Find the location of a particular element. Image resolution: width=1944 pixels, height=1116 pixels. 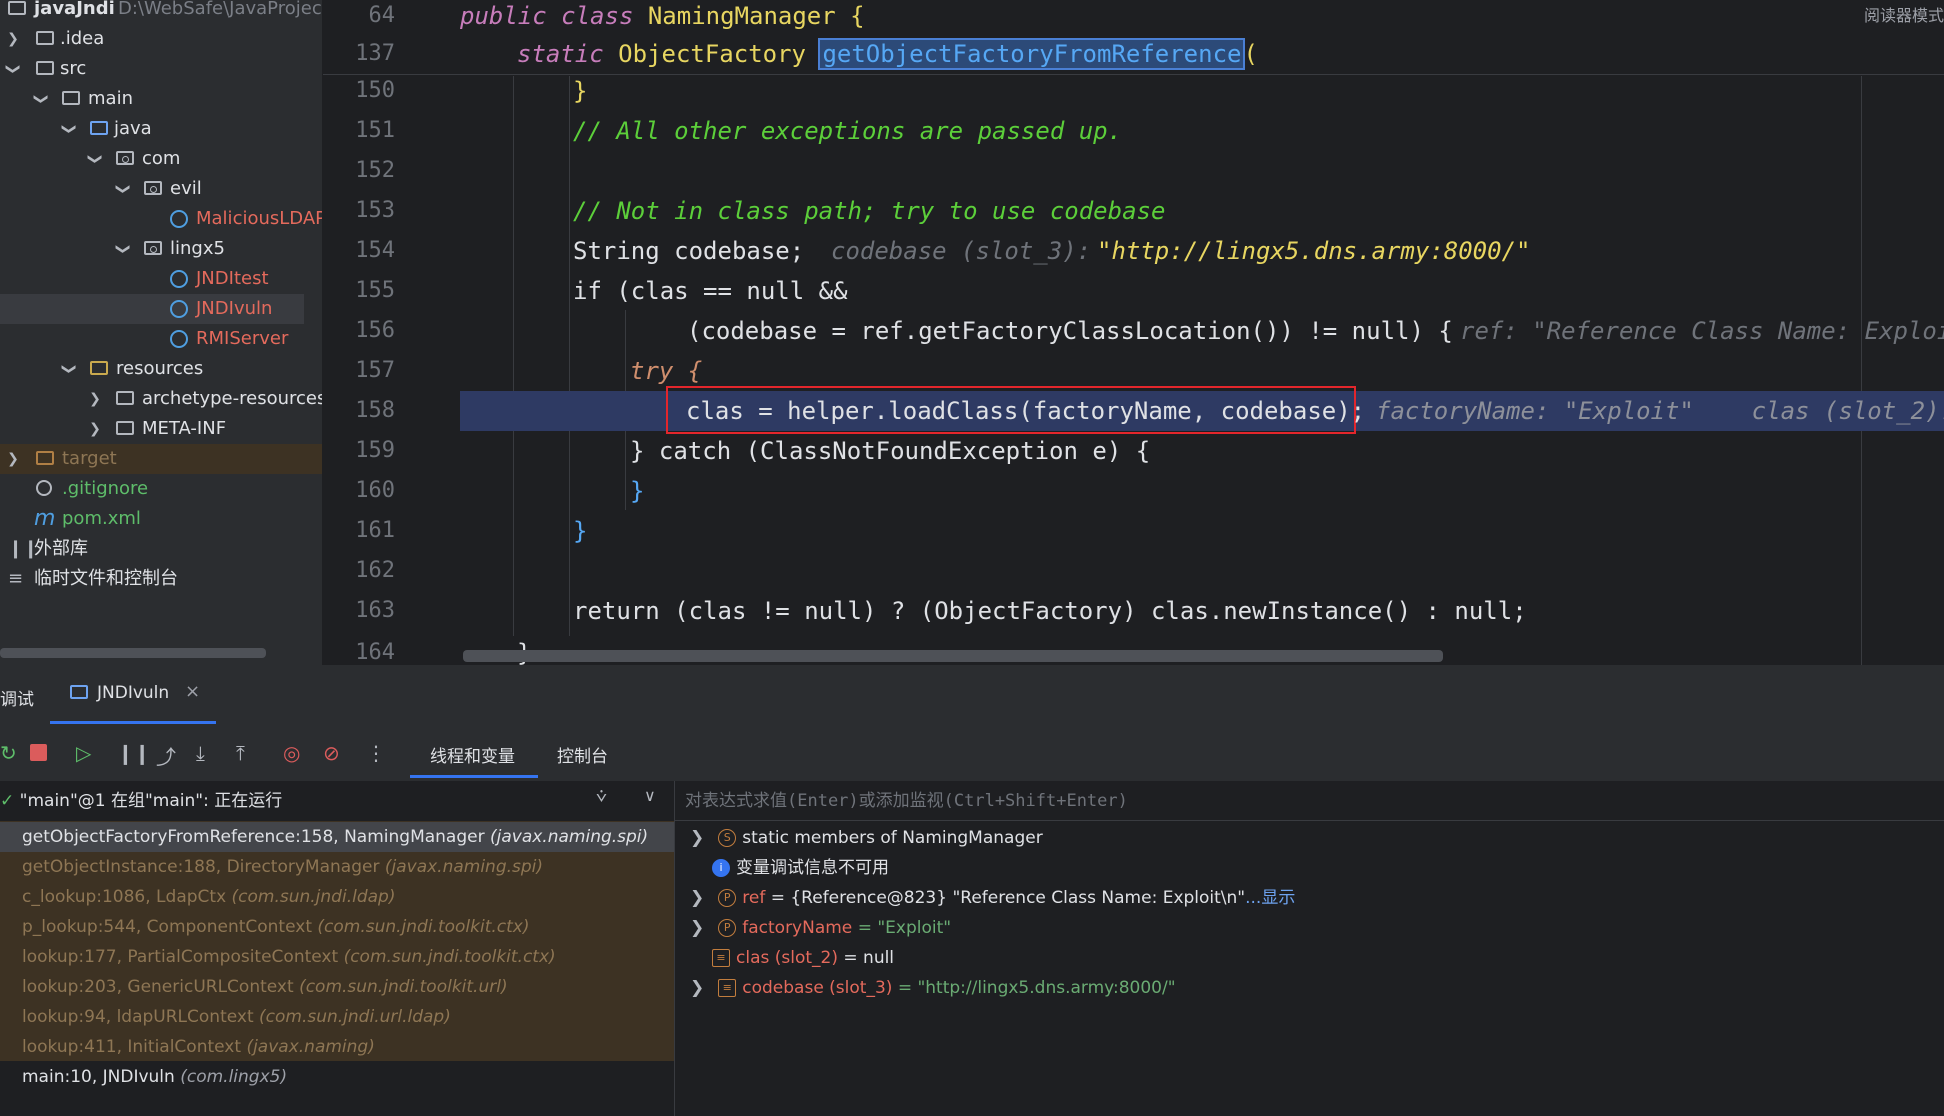

sticky-line-class: public class NamingManager { is located at coordinates (662, 16).